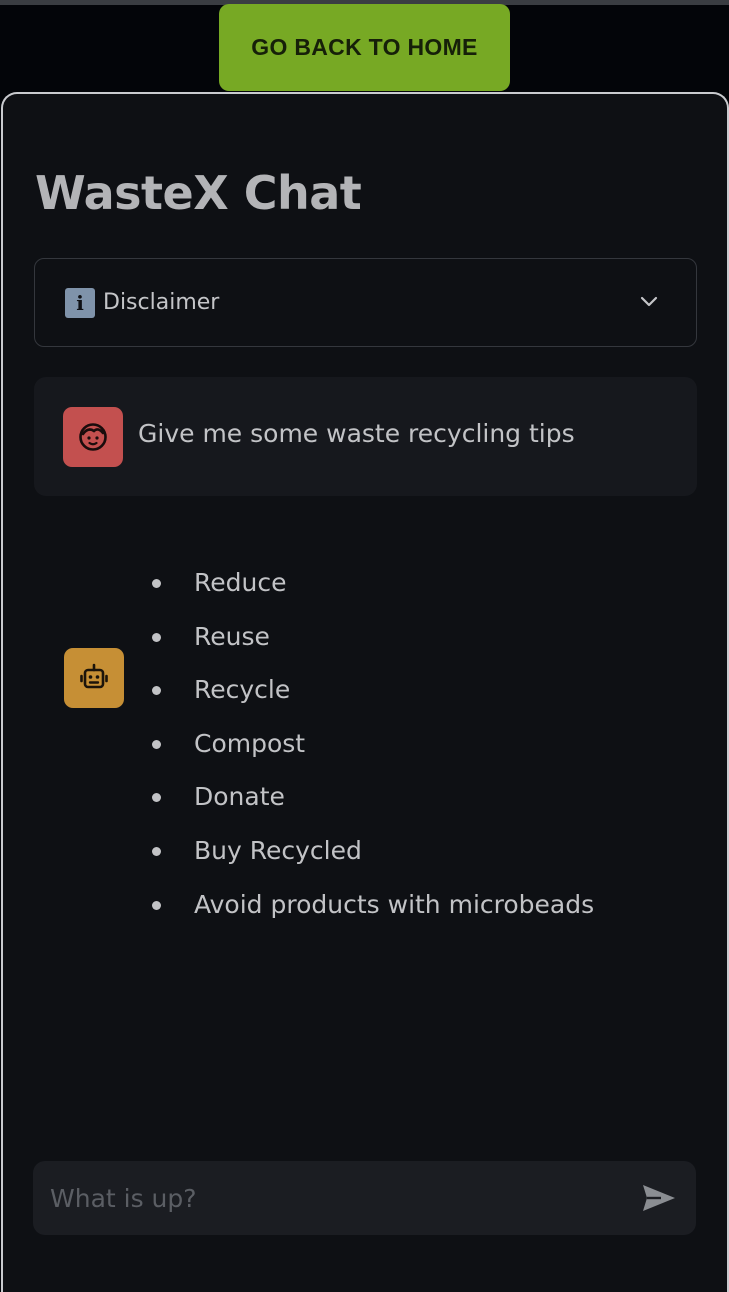 The width and height of the screenshot is (729, 1292). What do you see at coordinates (371, 590) in the screenshot?
I see `list-item: Reduce` at bounding box center [371, 590].